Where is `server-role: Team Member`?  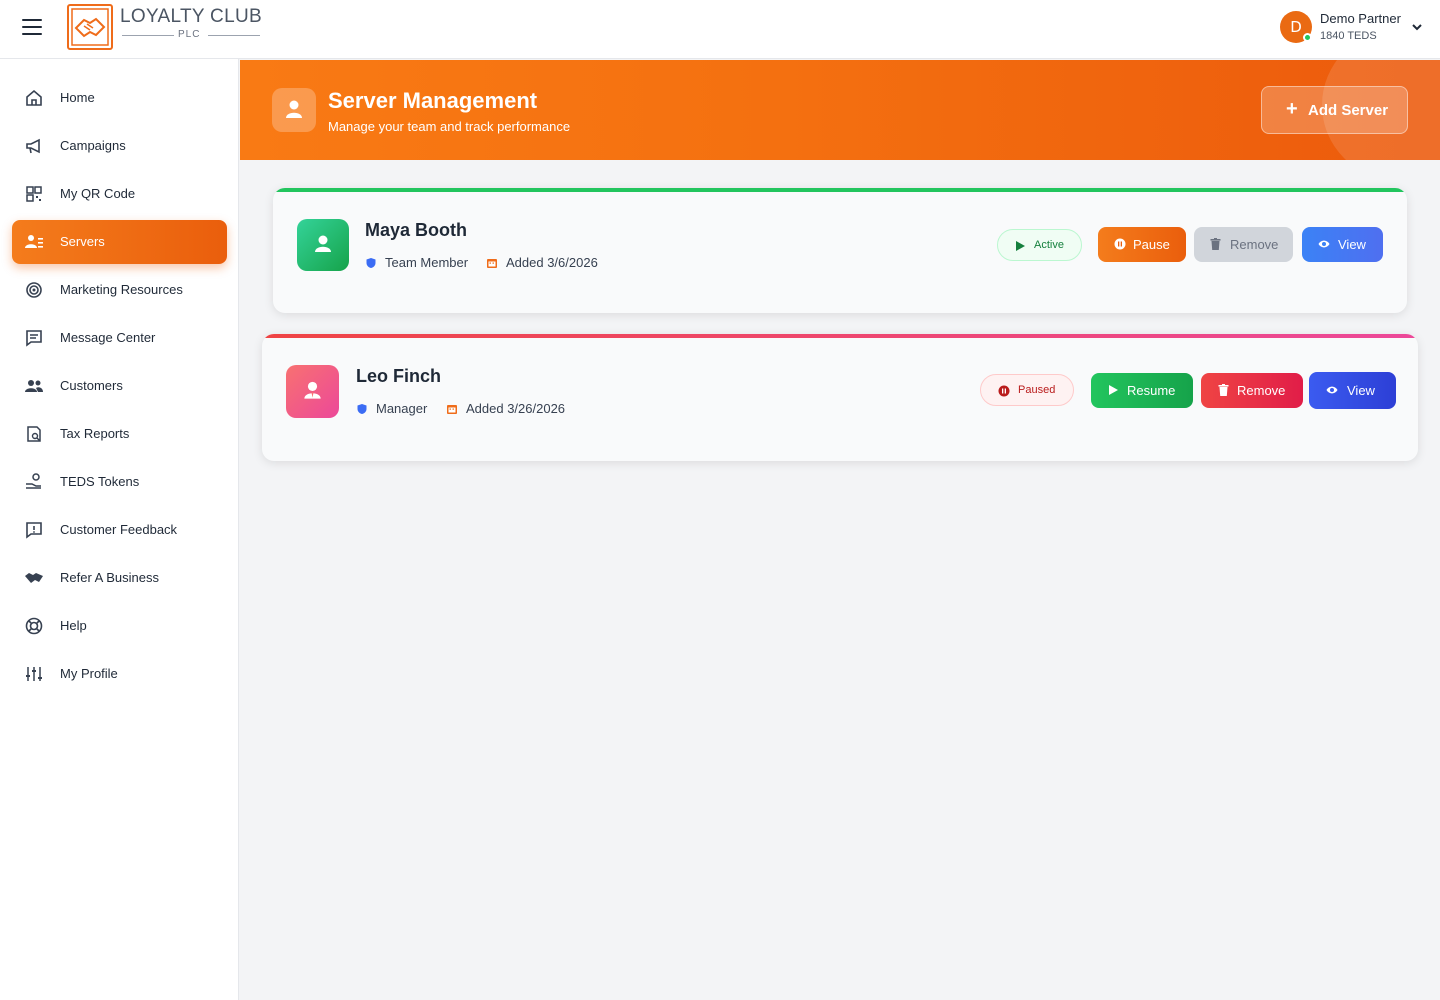
server-role: Team Member is located at coordinates (427, 262).